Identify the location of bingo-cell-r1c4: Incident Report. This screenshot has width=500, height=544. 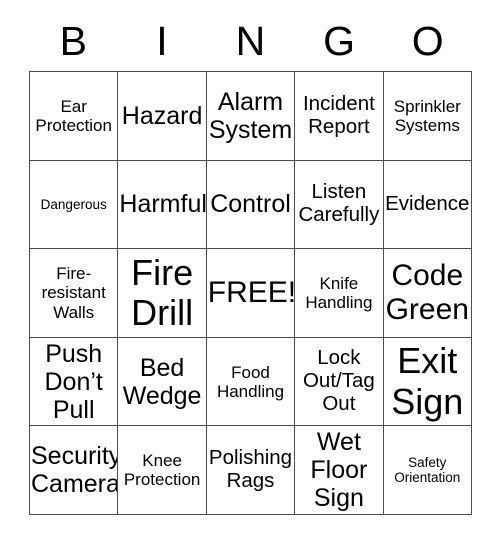
(339, 116).